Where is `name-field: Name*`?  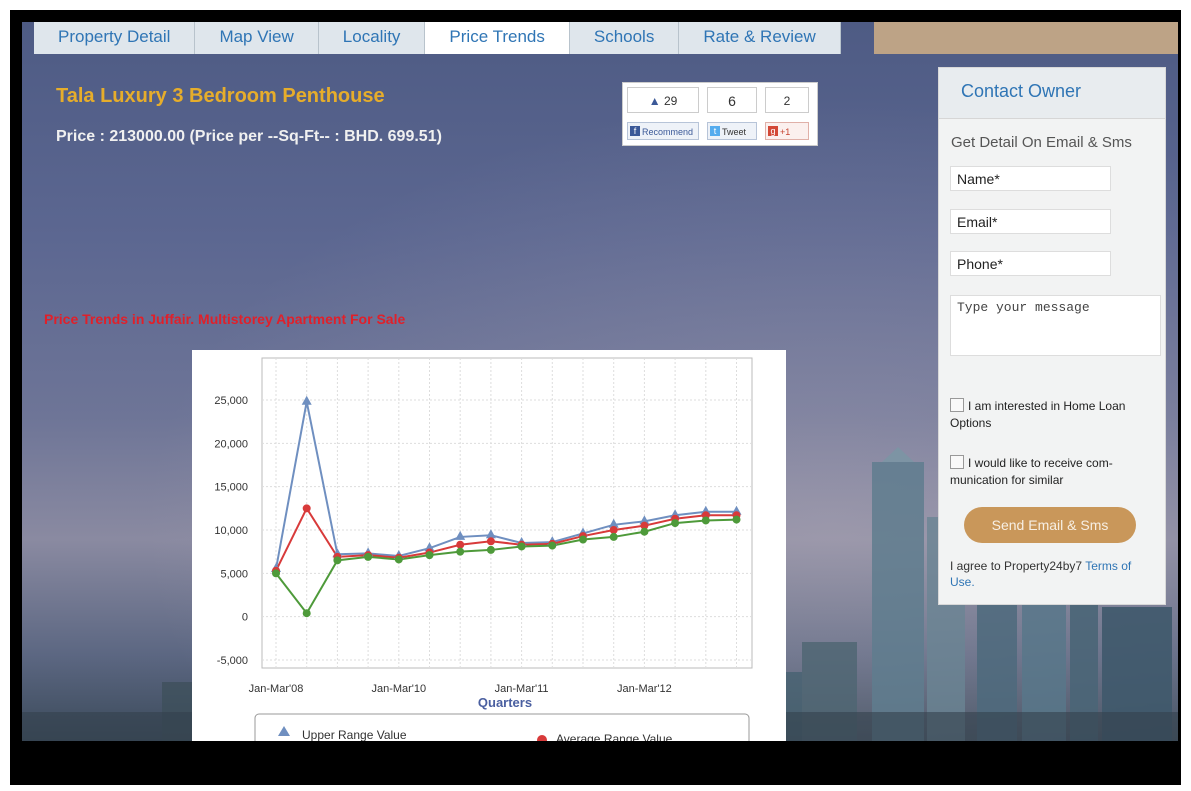
name-field: Name* is located at coordinates (1030, 178).